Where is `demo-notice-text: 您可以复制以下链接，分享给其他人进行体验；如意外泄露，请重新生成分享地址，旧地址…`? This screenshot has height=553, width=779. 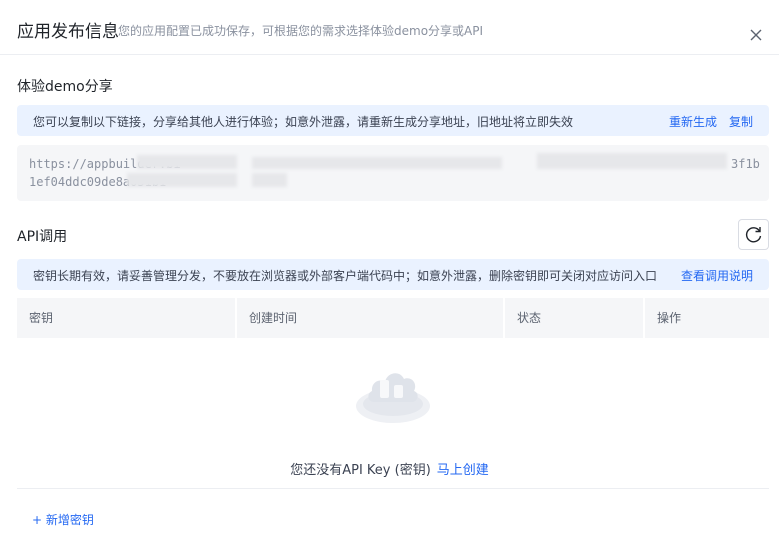 demo-notice-text: 您可以复制以下链接，分享给其他人进行体验；如意外泄露，请重新生成分享地址，旧地址… is located at coordinates (303, 122).